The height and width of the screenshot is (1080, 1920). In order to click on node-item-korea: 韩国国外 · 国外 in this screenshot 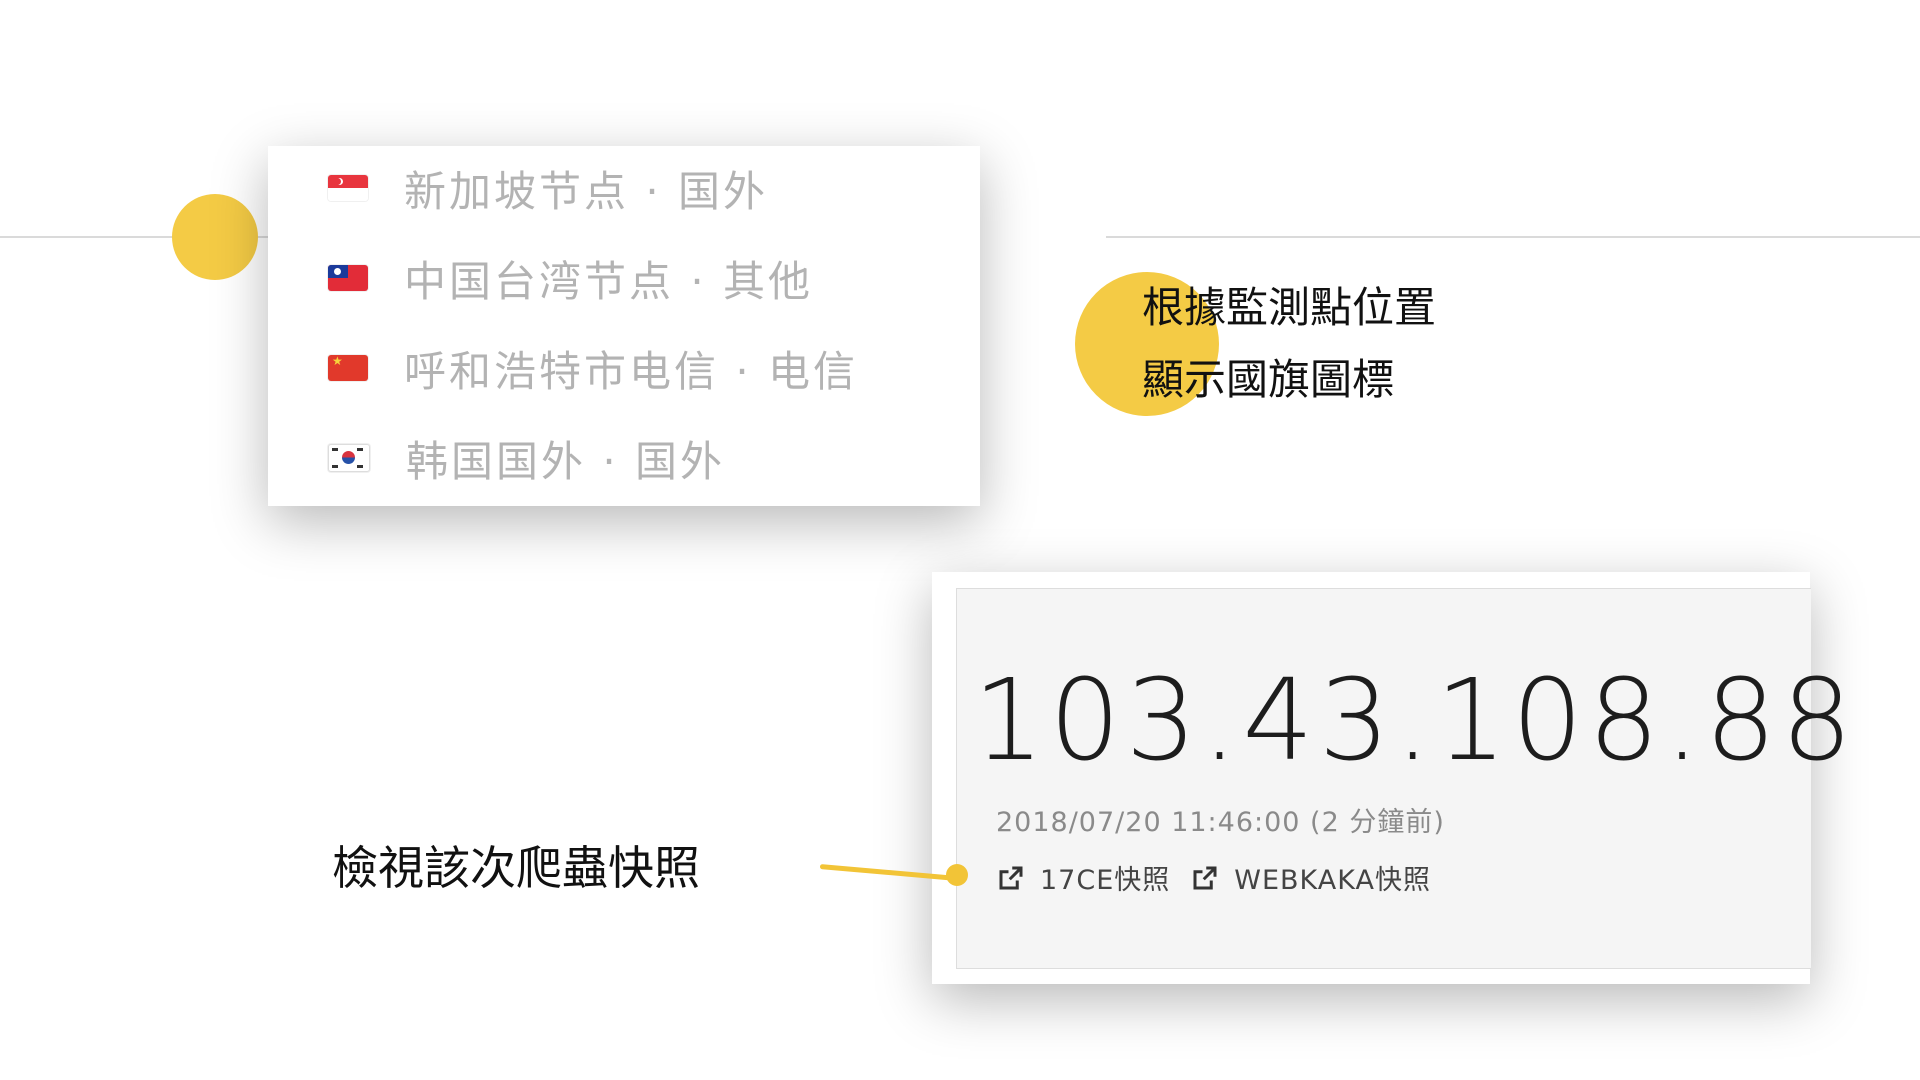, I will do `click(526, 458)`.